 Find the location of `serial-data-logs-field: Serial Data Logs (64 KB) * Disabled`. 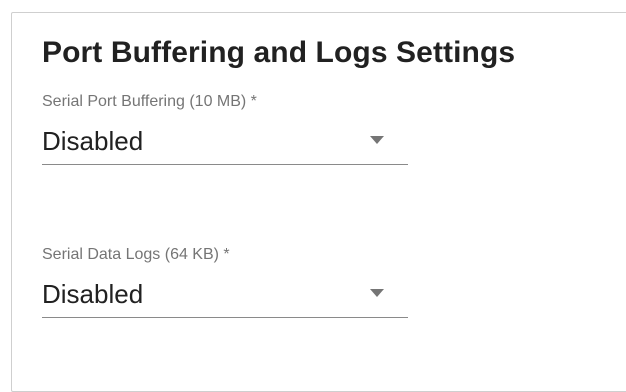

serial-data-logs-field: Serial Data Logs (64 KB) * Disabled is located at coordinates (225, 281).